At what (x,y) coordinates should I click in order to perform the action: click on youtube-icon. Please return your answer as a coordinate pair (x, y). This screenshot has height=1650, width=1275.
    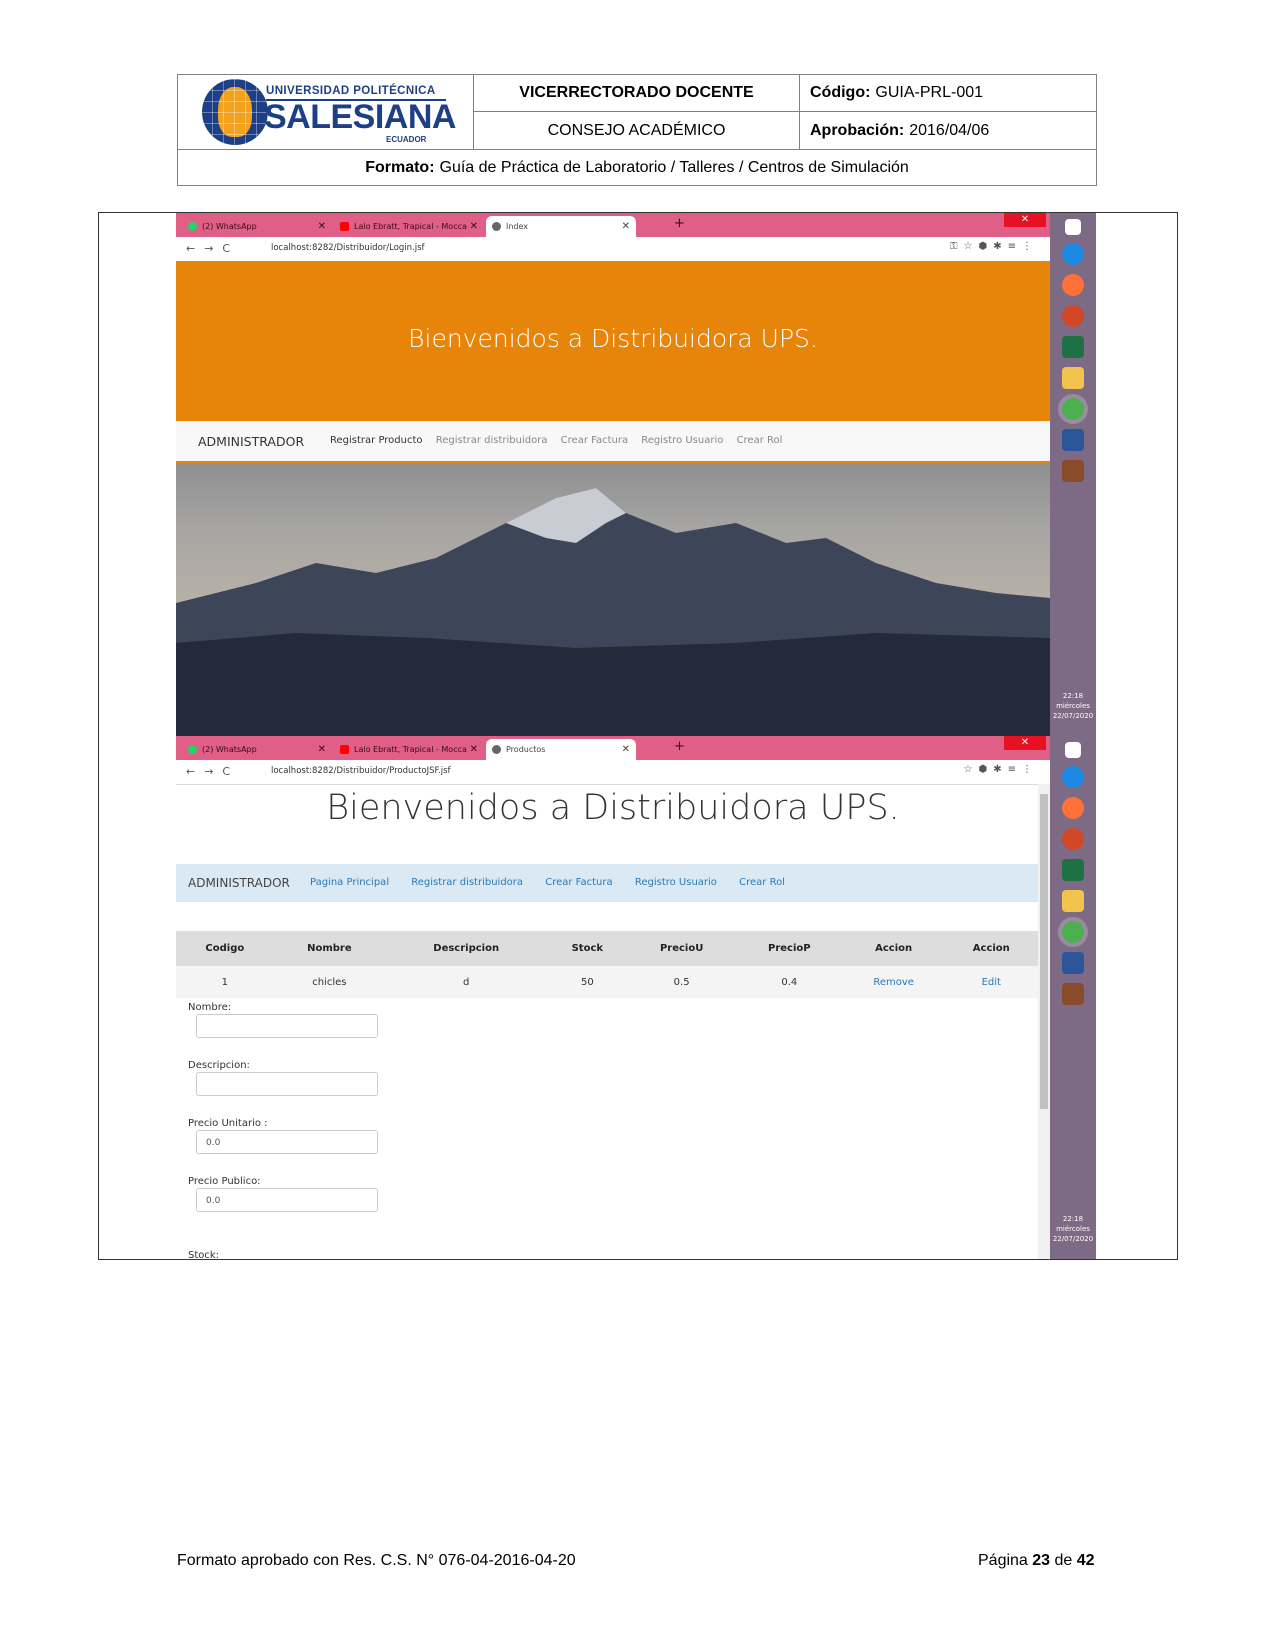
    Looking at the image, I should click on (344, 749).